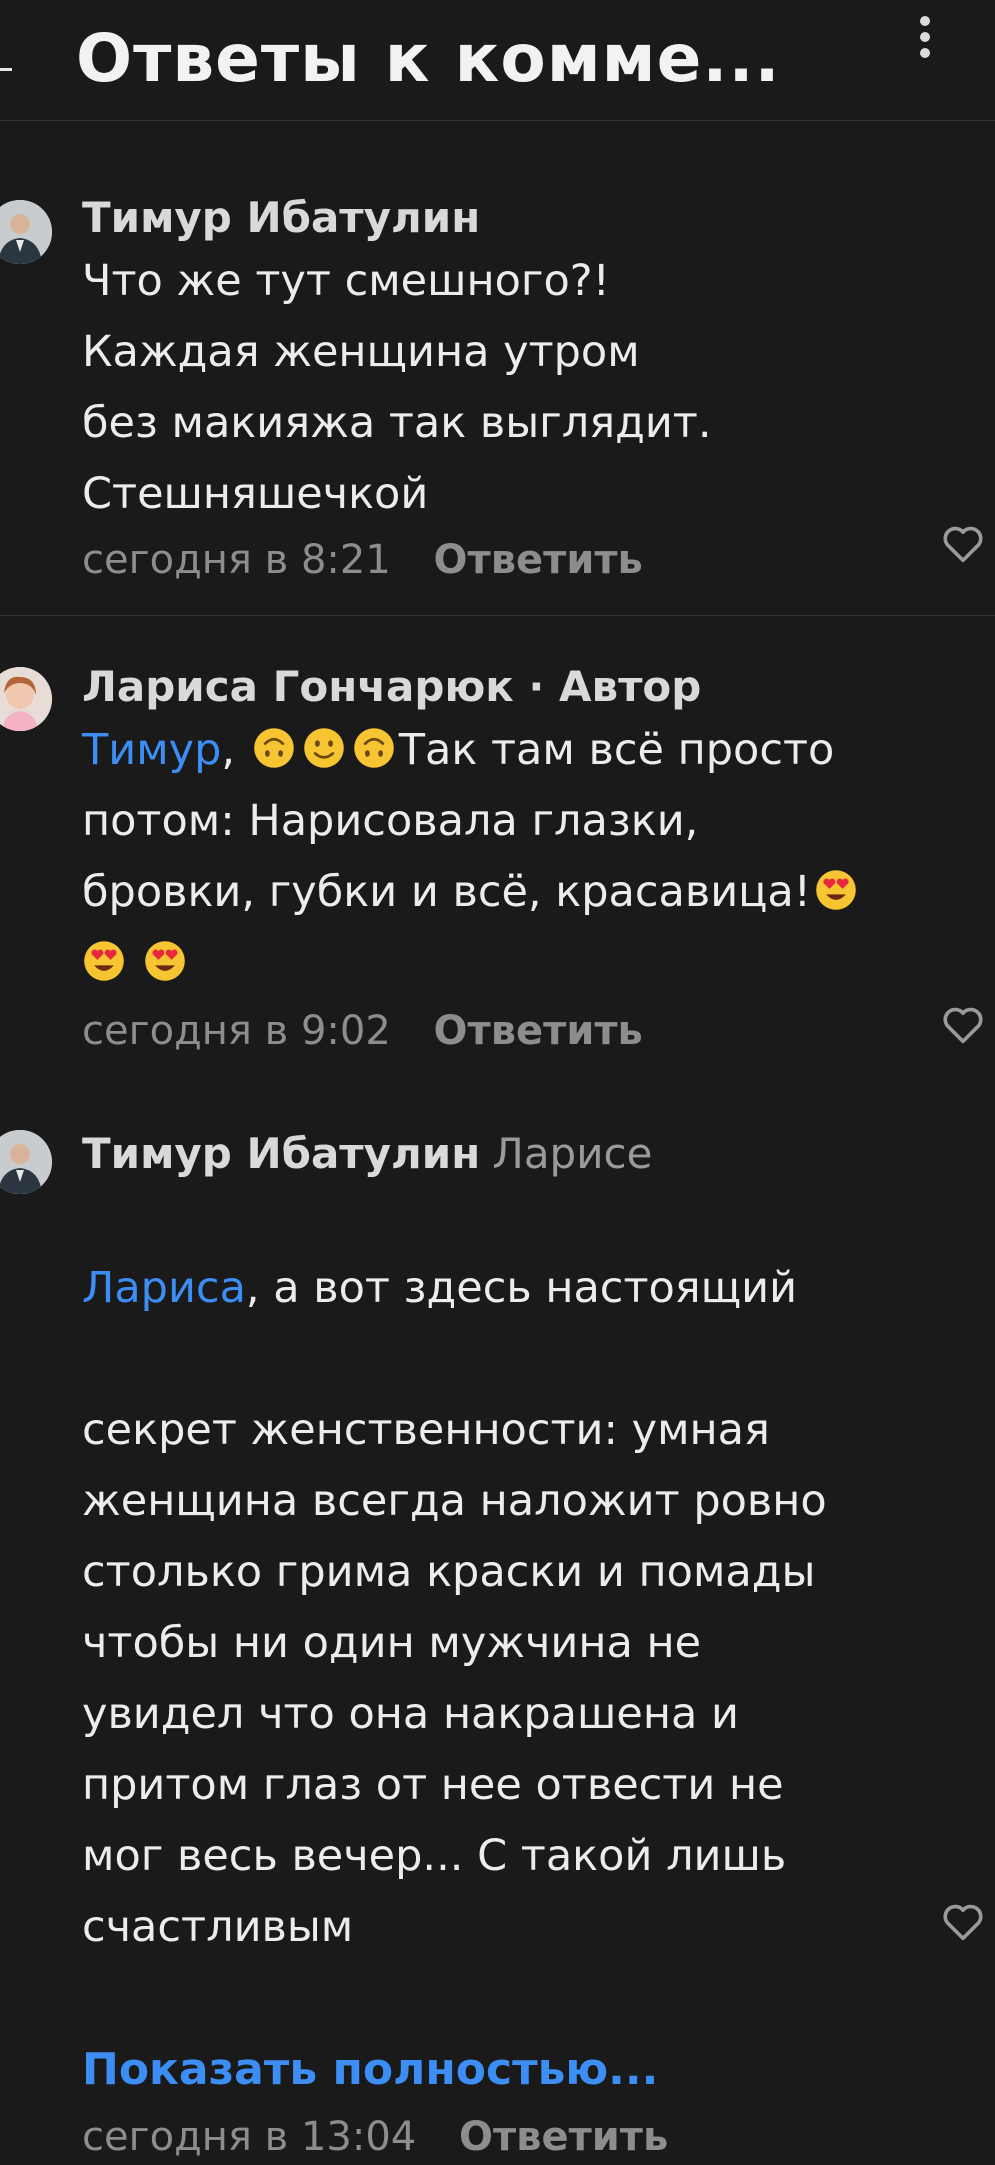 This screenshot has width=995, height=2165. What do you see at coordinates (6, 69) in the screenshot?
I see `back-arrow-icon` at bounding box center [6, 69].